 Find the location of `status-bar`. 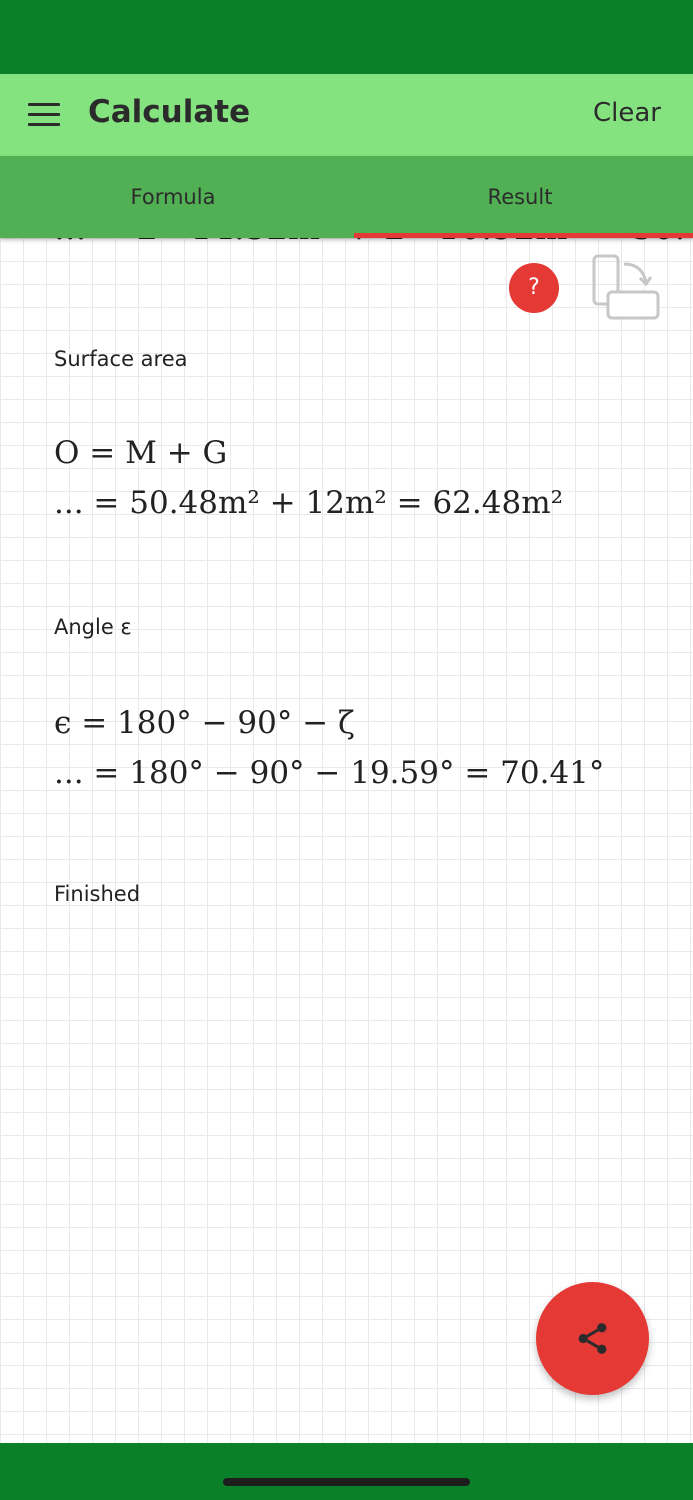

status-bar is located at coordinates (346, 37).